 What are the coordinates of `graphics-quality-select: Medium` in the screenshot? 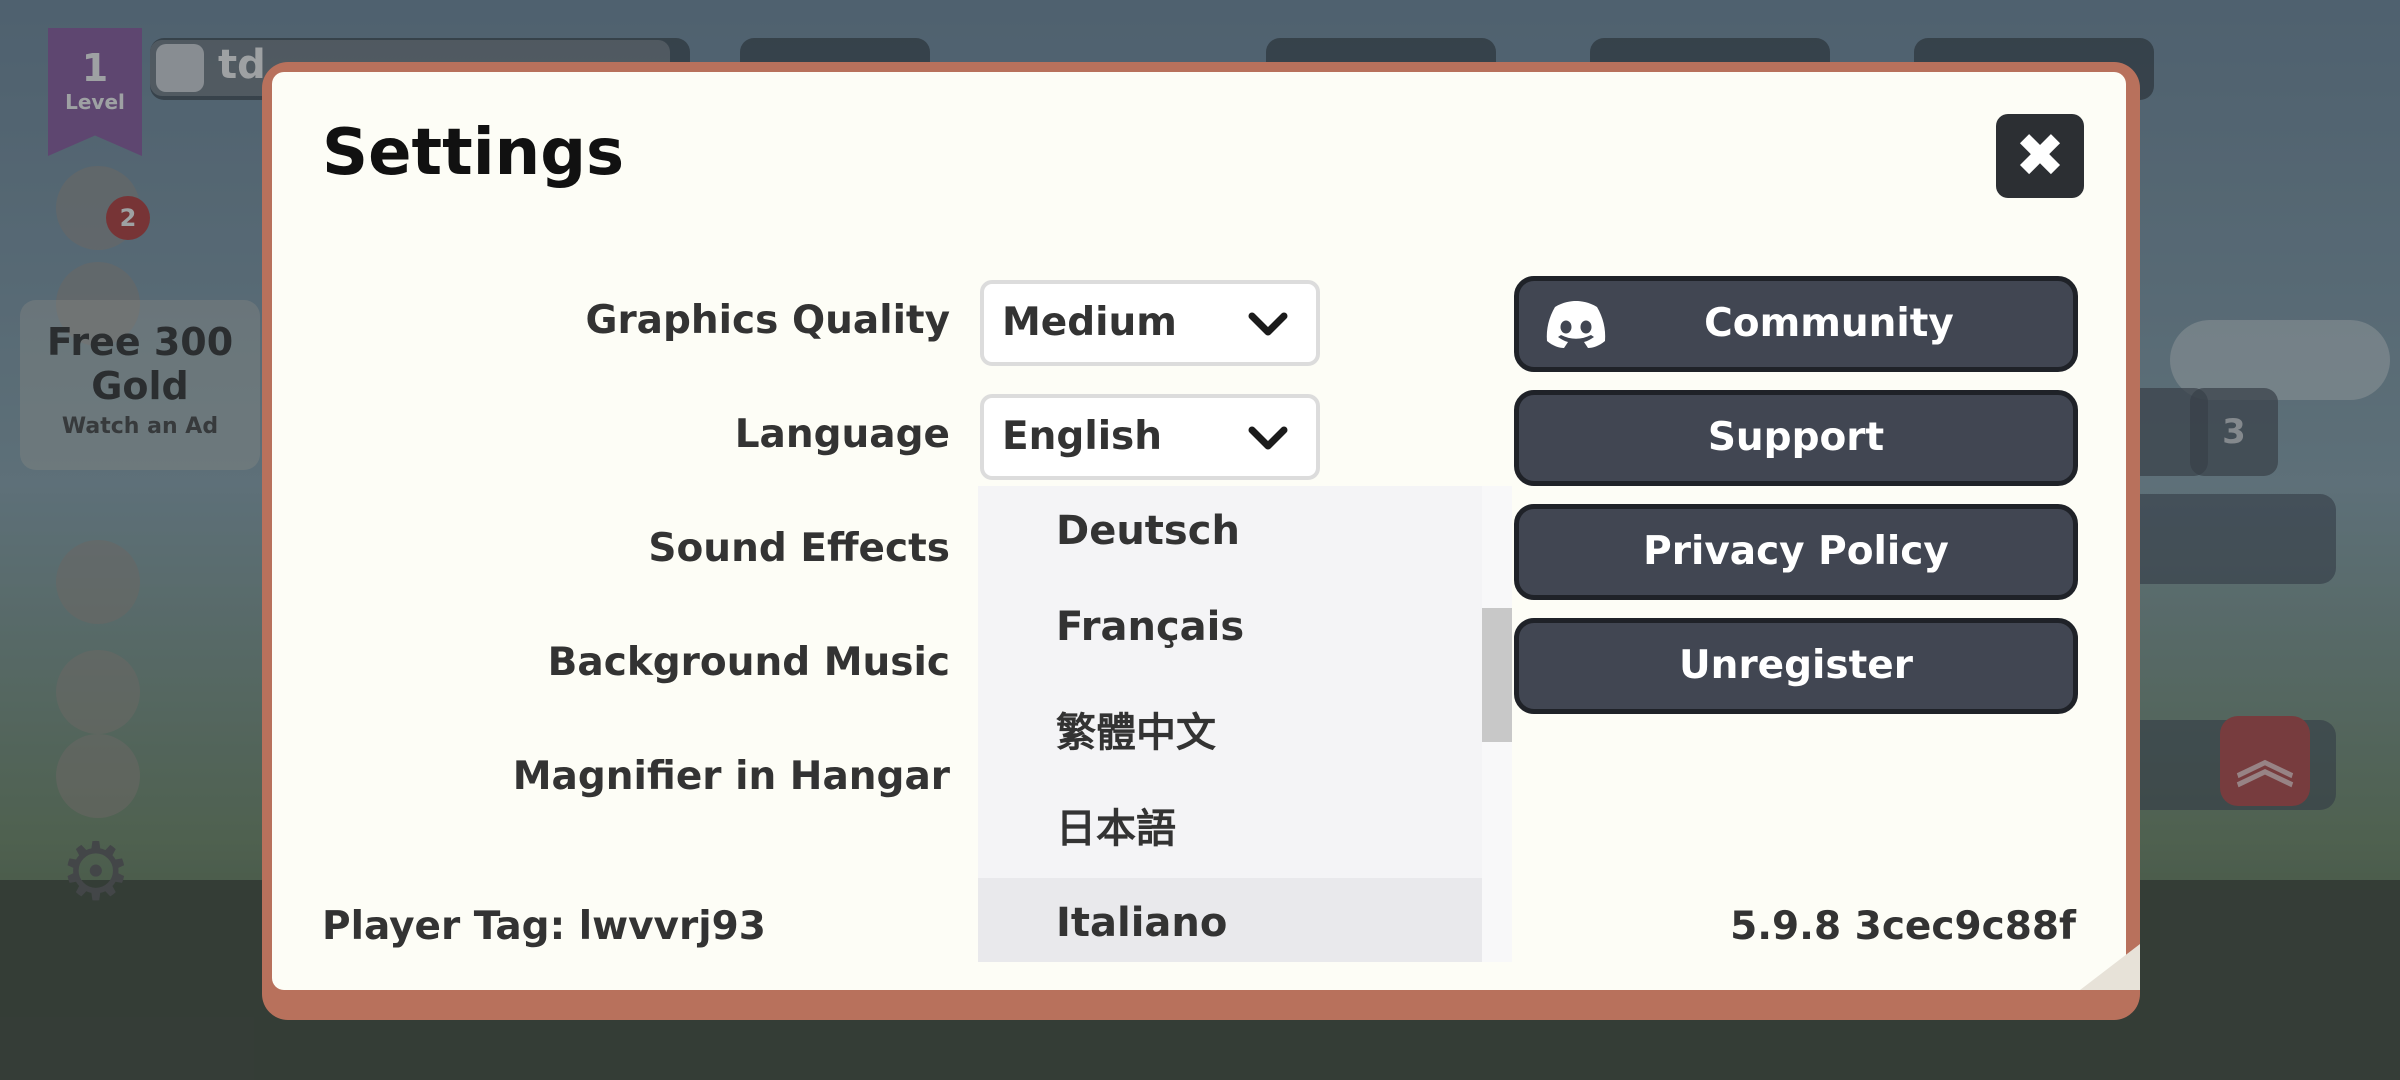 It's located at (1150, 323).